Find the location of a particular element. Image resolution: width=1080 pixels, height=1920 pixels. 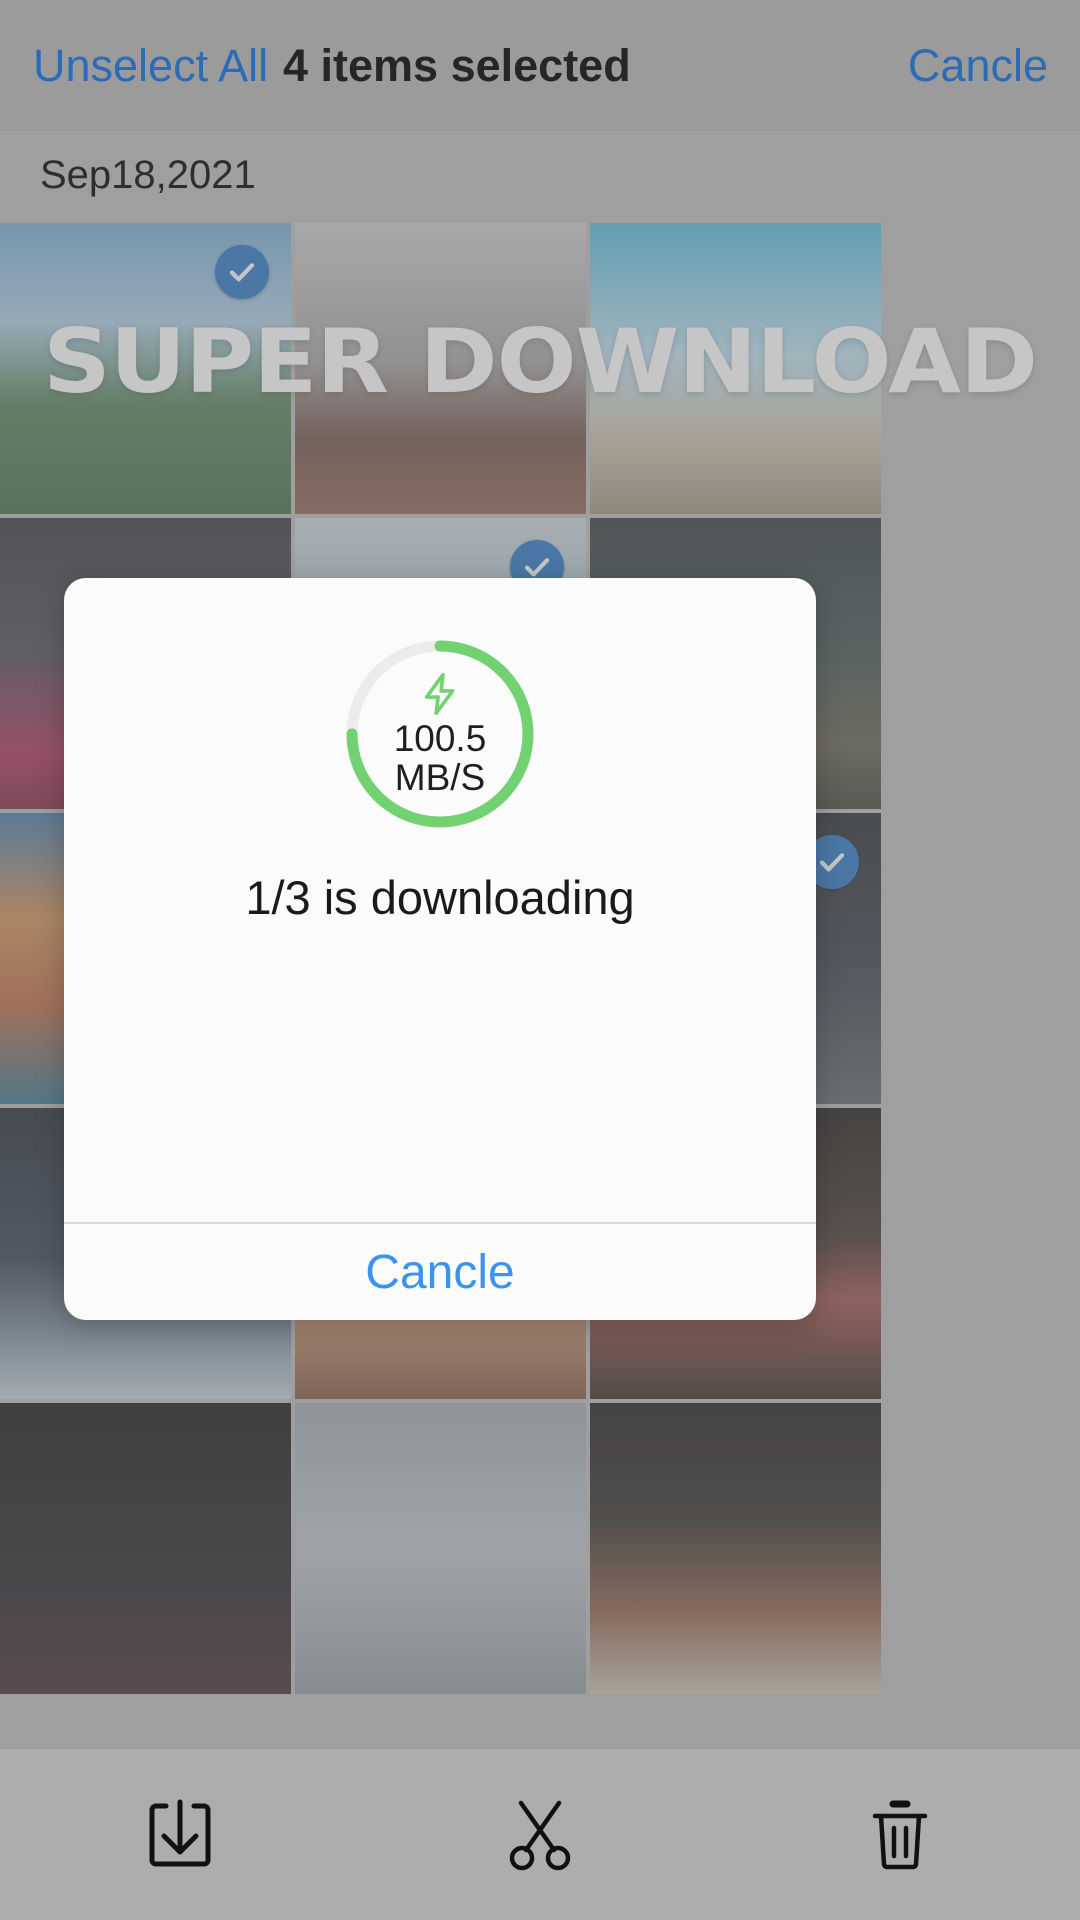

bottom-action-toolbar is located at coordinates (540, 1834).